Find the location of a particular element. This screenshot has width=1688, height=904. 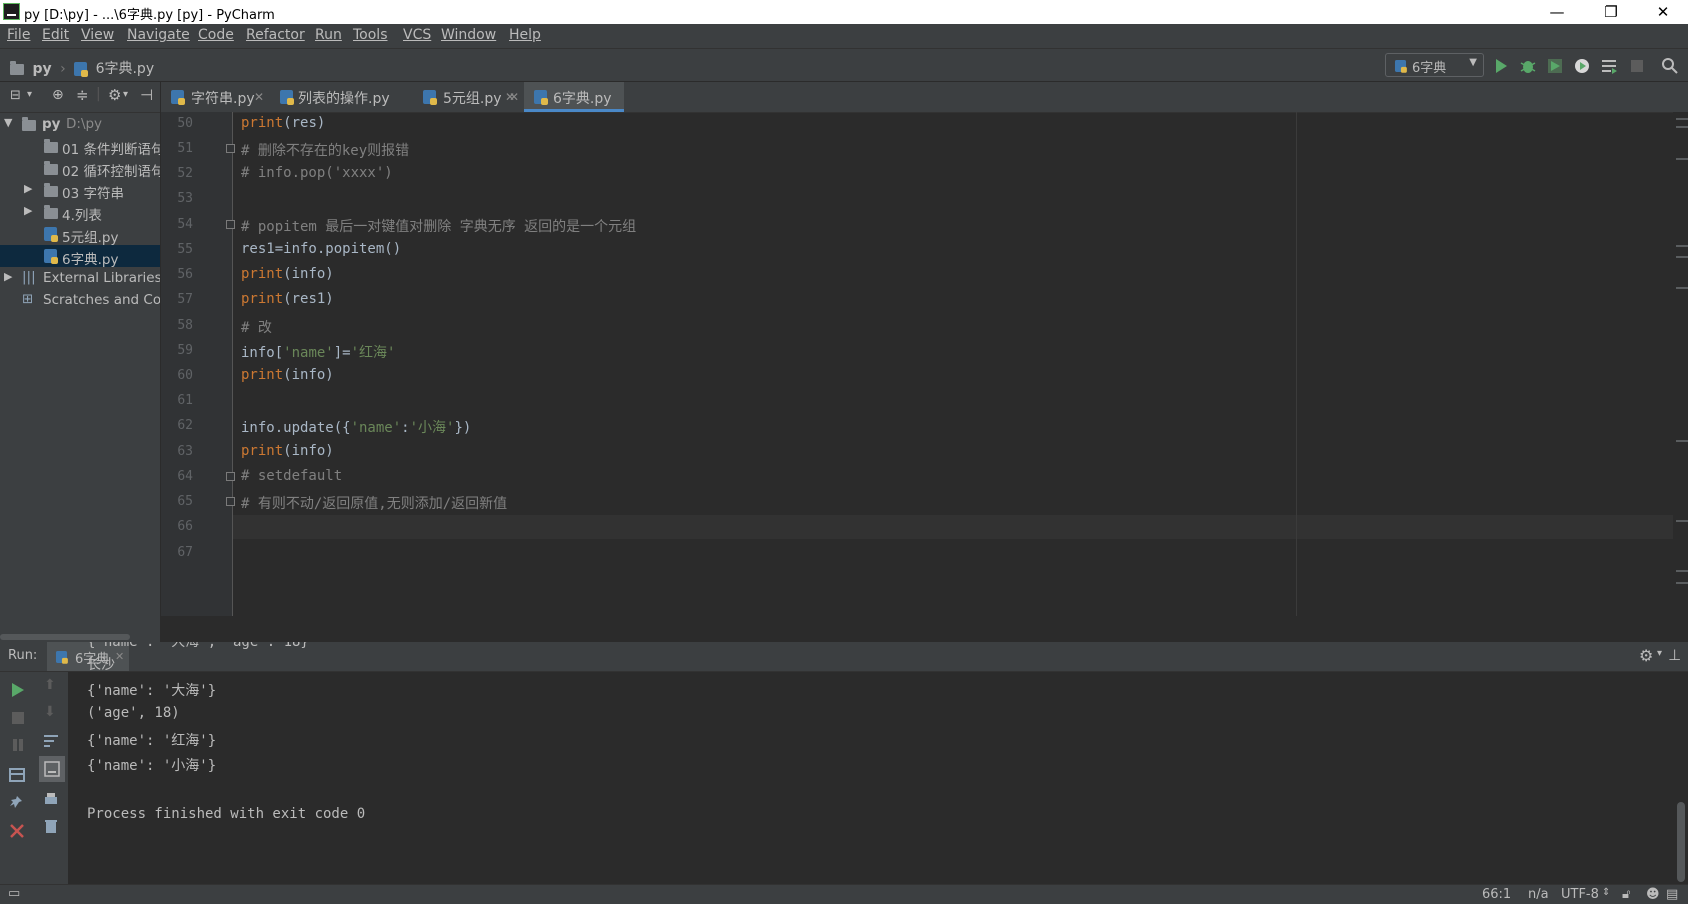

menu-view: View is located at coordinates (97, 35).